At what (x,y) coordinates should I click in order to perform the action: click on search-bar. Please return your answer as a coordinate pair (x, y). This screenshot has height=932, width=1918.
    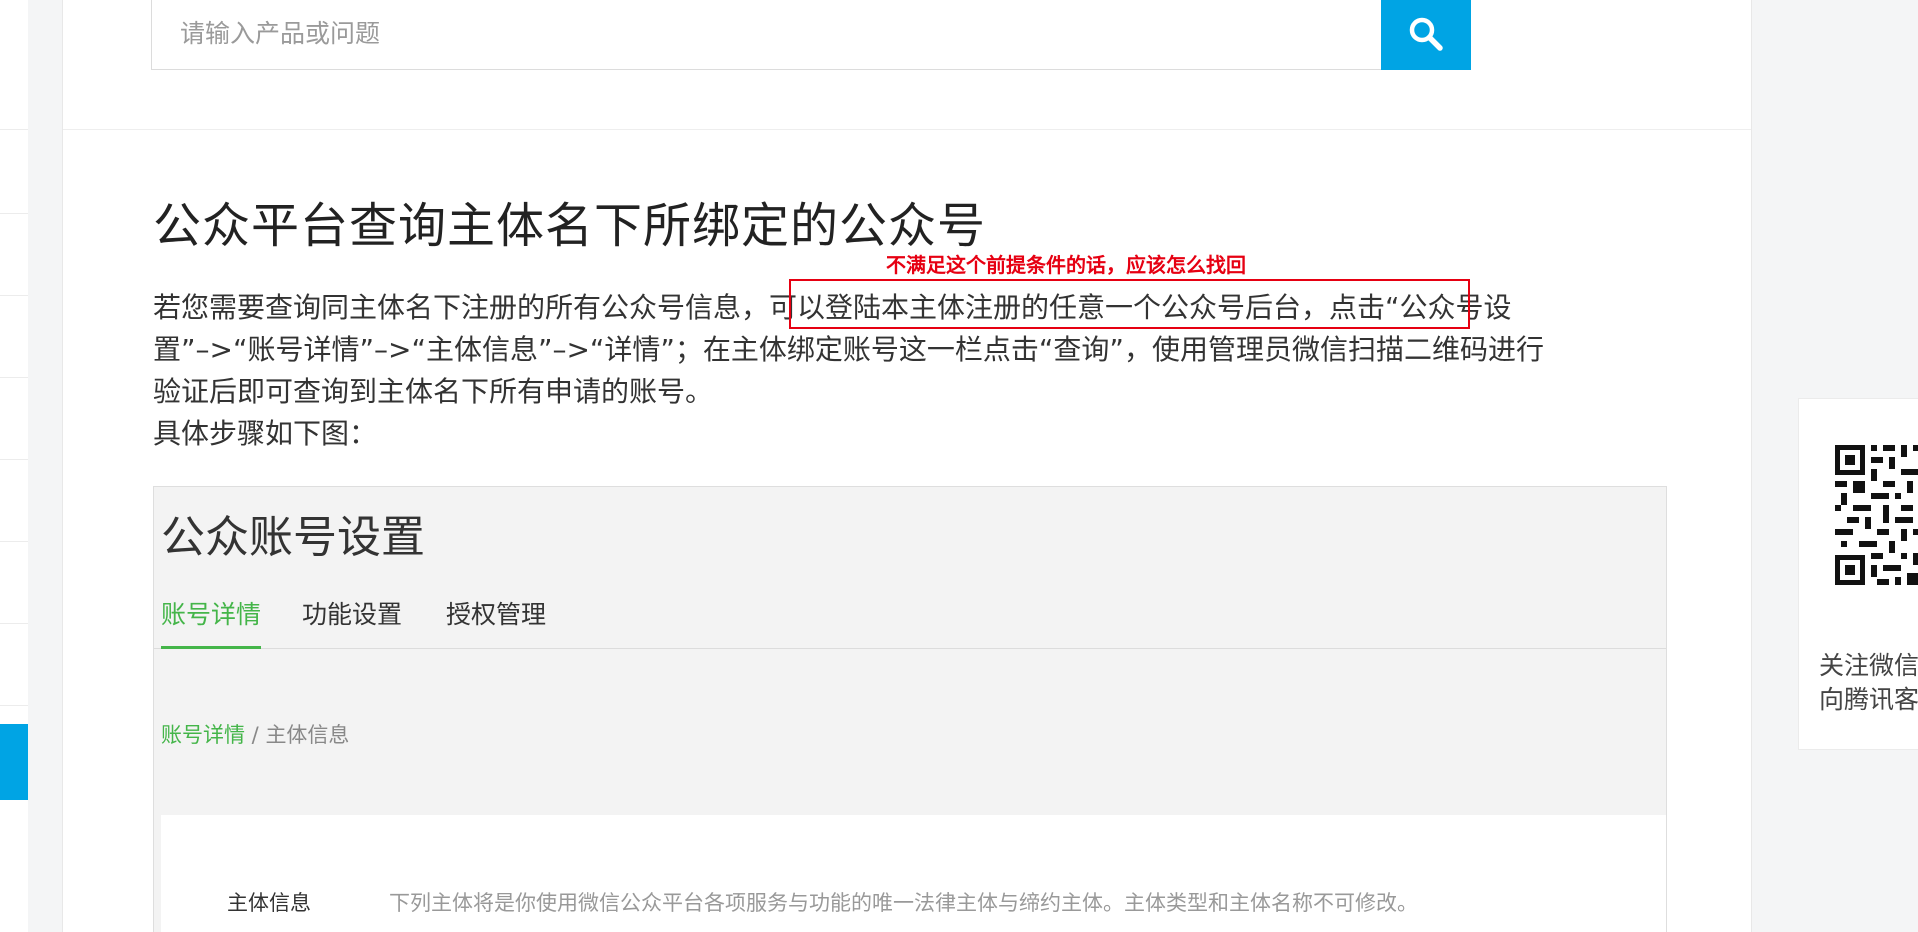
    Looking at the image, I should click on (907, 65).